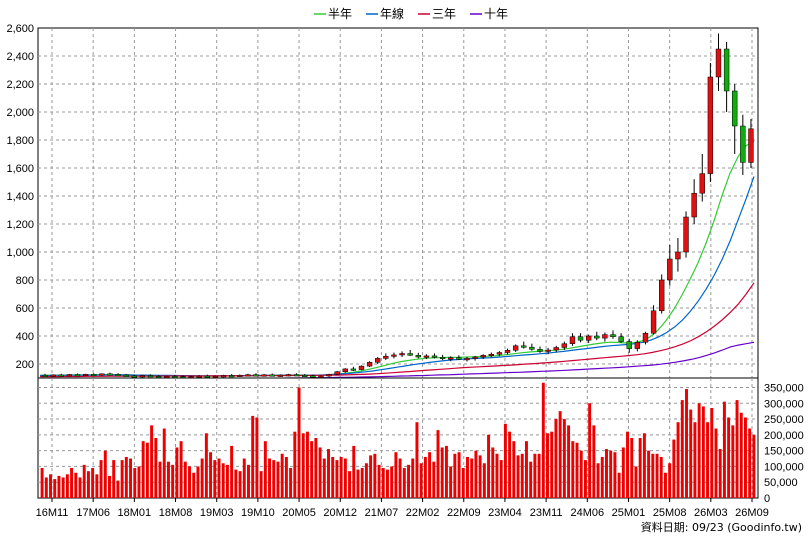 Image resolution: width=808 pixels, height=540 pixels. I want to click on x-tick-label: 20M12, so click(340, 513).